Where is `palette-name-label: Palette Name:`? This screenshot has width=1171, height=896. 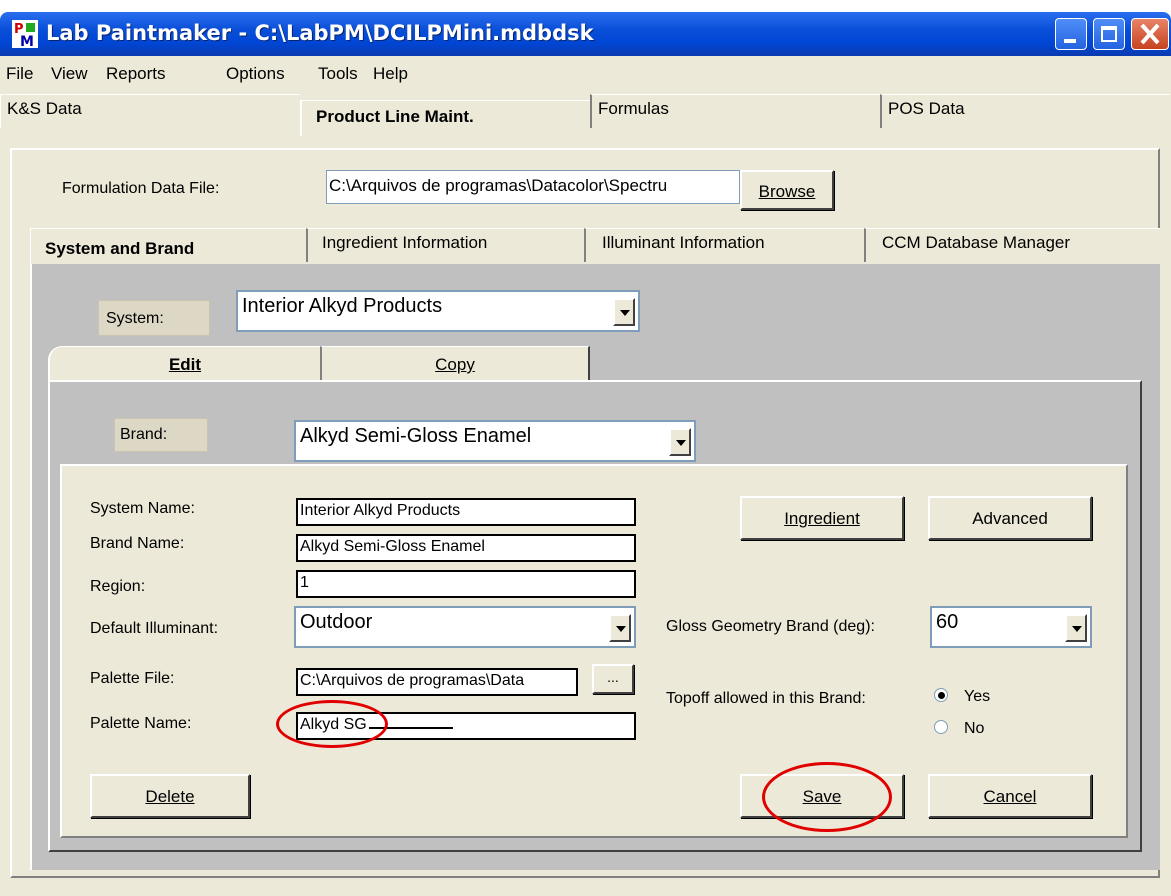 palette-name-label: Palette Name: is located at coordinates (141, 723).